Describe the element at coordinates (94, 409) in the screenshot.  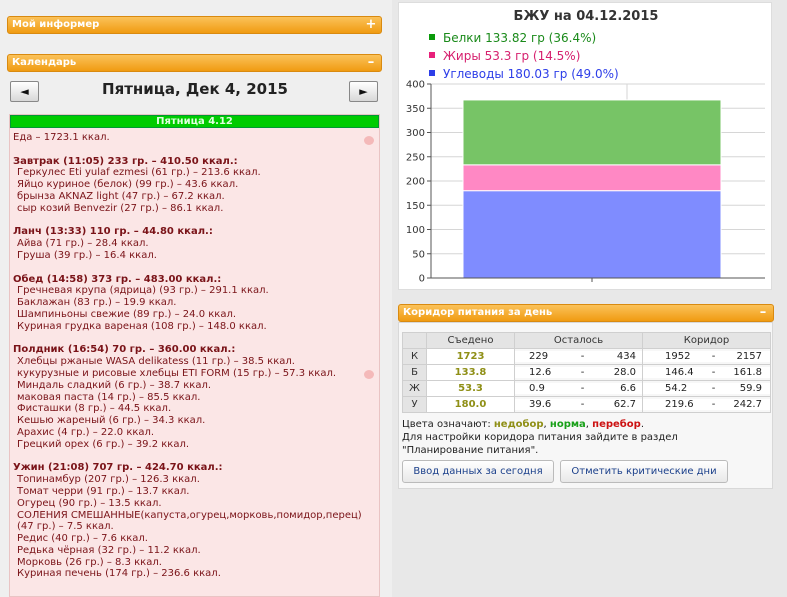
I see `food-item: Фисташки (8 гр.) – 44.5 ккал.` at that location.